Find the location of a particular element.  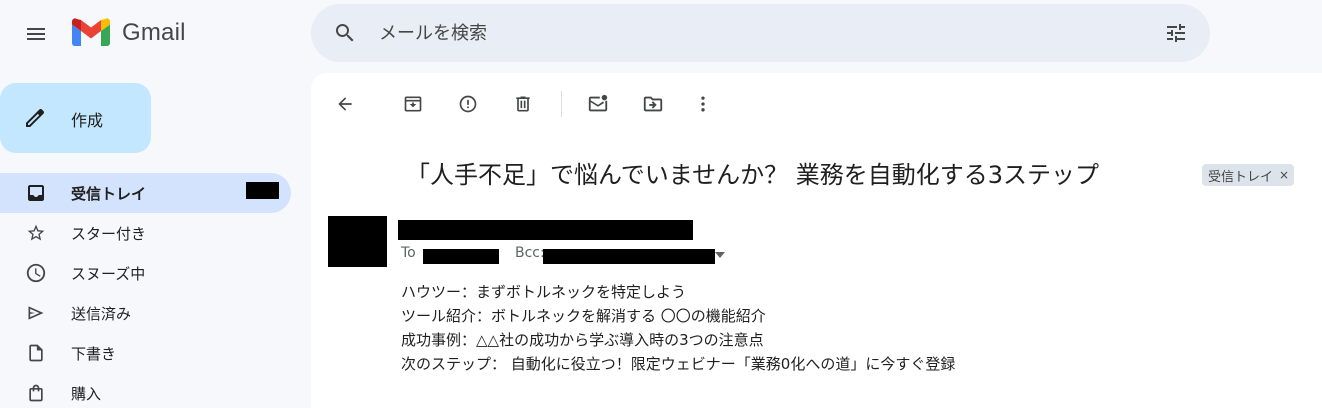

archive-button is located at coordinates (413, 104).